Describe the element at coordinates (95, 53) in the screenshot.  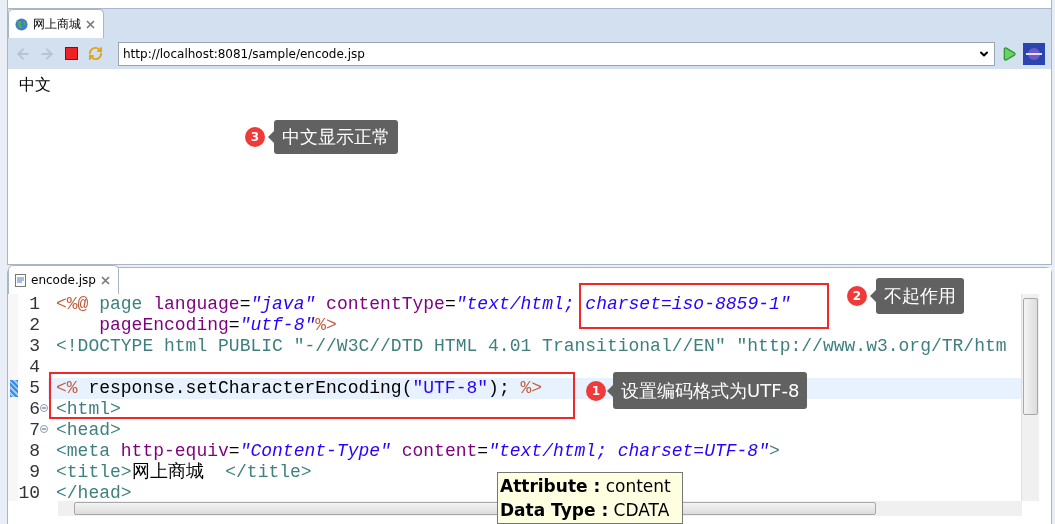
I see `refresh-icon` at that location.